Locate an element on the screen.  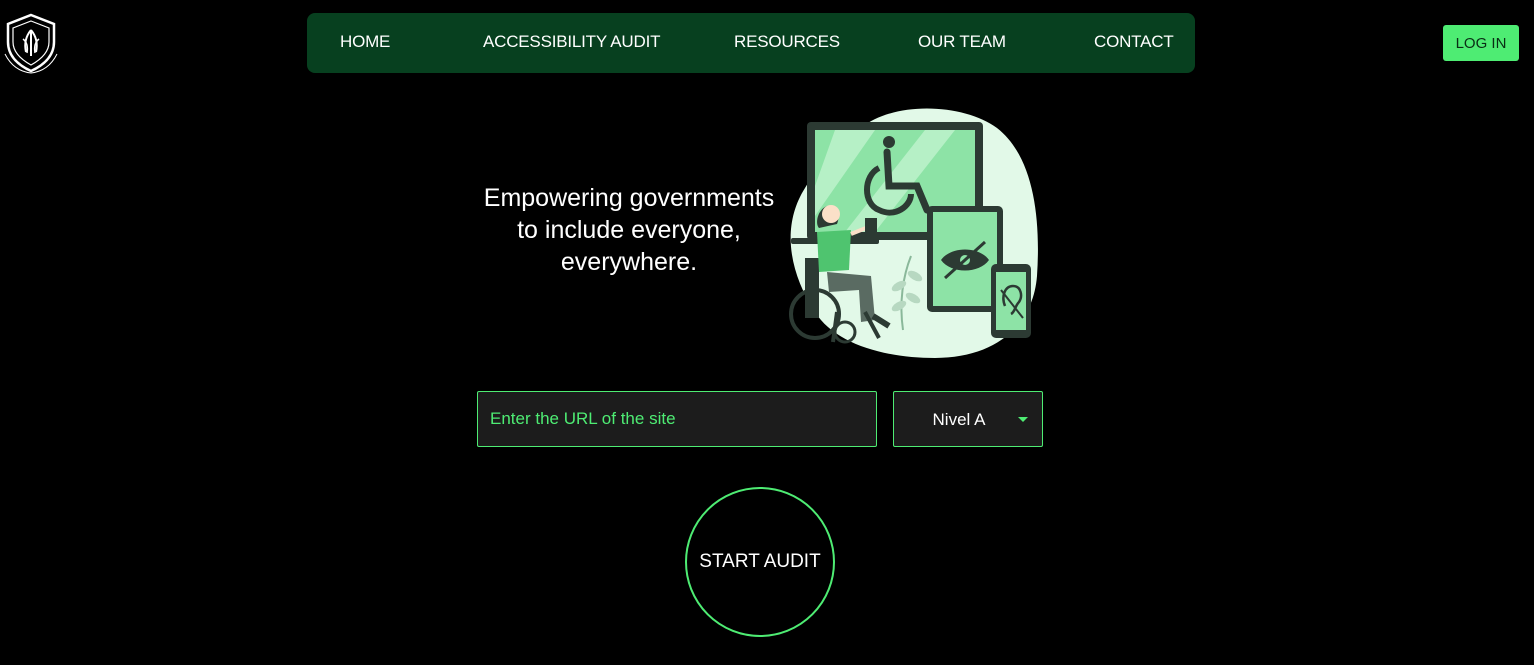
tagline-line: to include everyone, is located at coordinates (629, 230).